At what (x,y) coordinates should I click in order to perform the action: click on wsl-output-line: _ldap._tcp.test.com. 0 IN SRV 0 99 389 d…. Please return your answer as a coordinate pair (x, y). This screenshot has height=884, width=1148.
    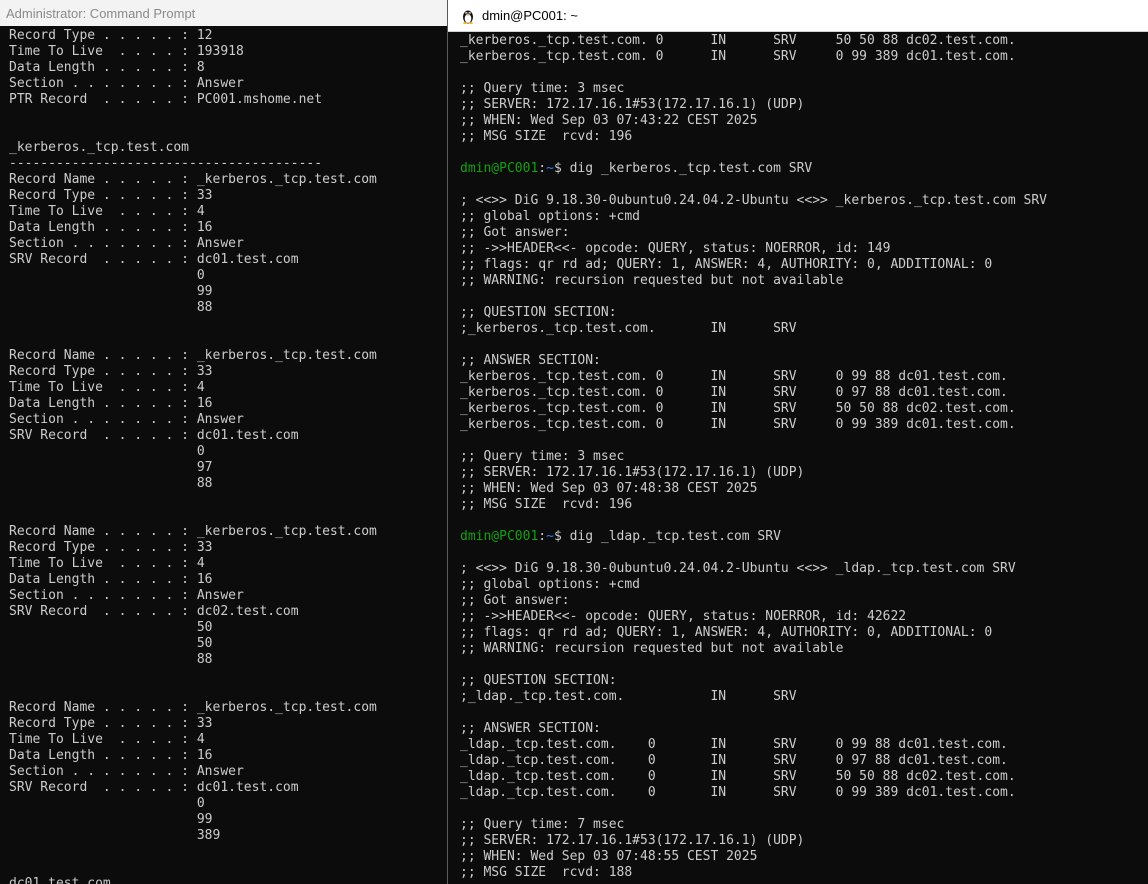
    Looking at the image, I should click on (738, 792).